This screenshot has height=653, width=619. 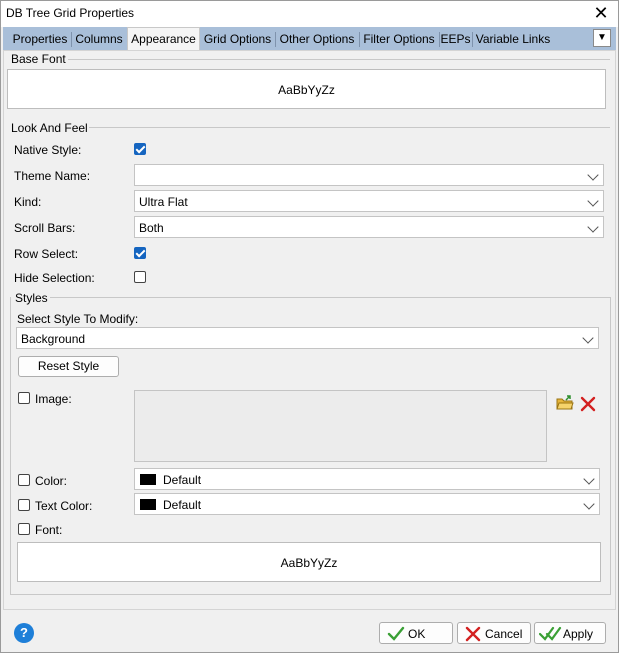 I want to click on row-select-label: Row Select:, so click(x=46, y=254).